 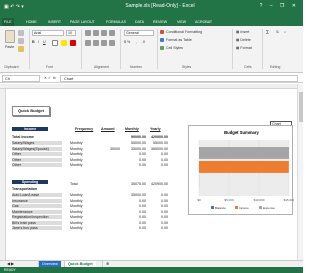 What do you see at coordinates (37, 195) in the screenshot?
I see `spending-row-name: Auto Loan/Lease` at bounding box center [37, 195].